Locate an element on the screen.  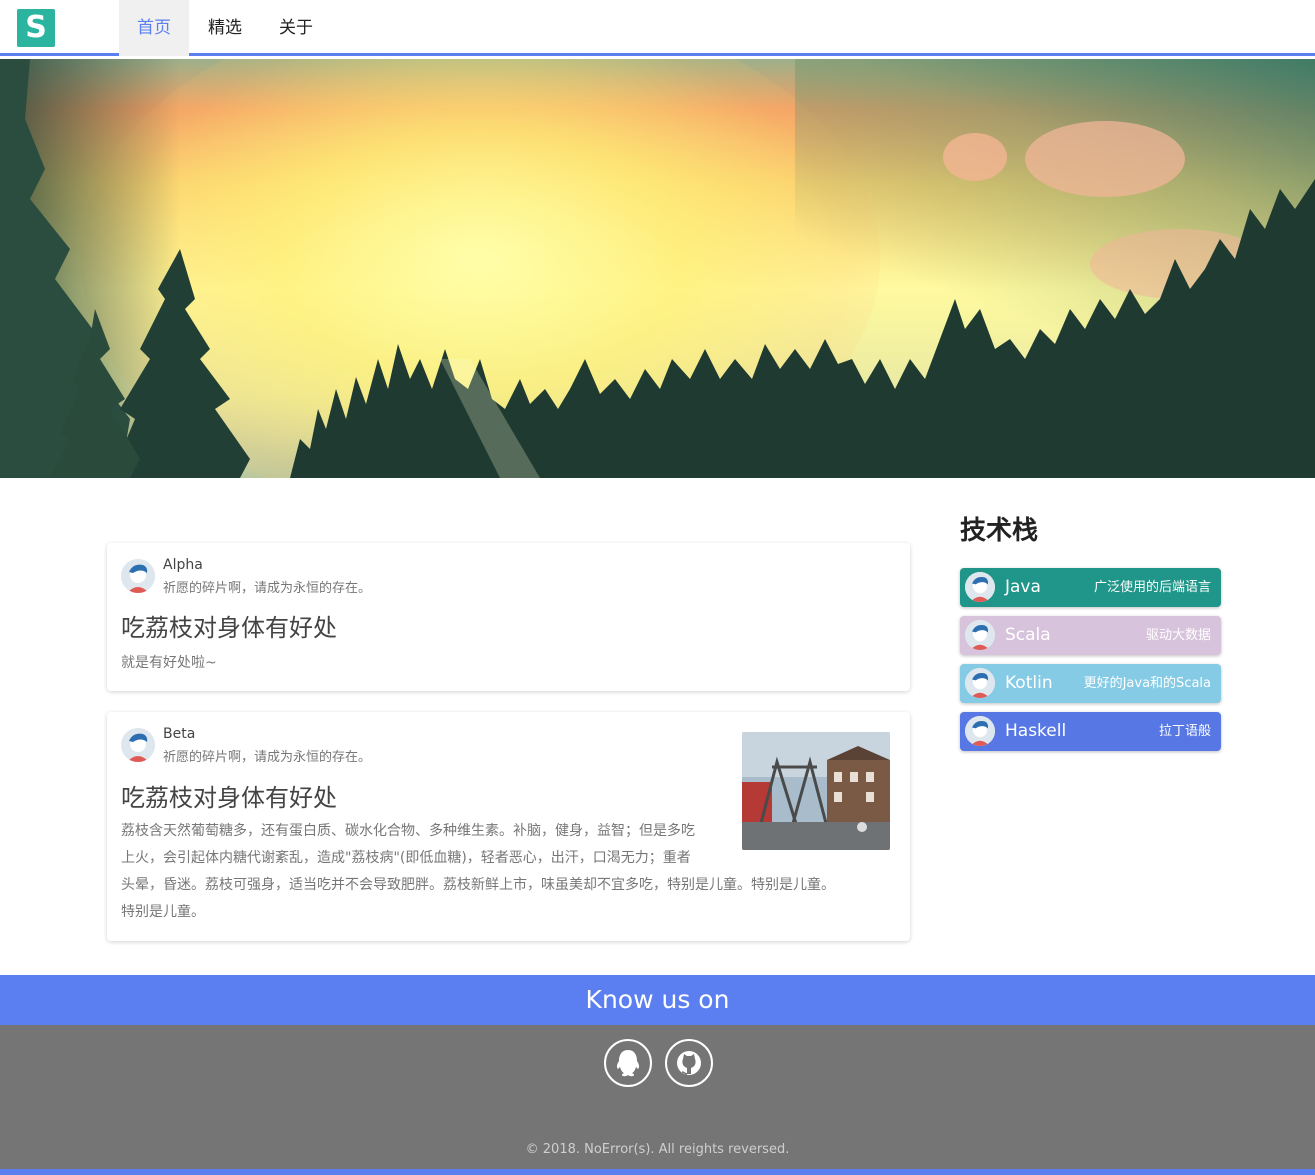
stack-item-scala: Scala 驱动大数据 is located at coordinates (1090, 635).